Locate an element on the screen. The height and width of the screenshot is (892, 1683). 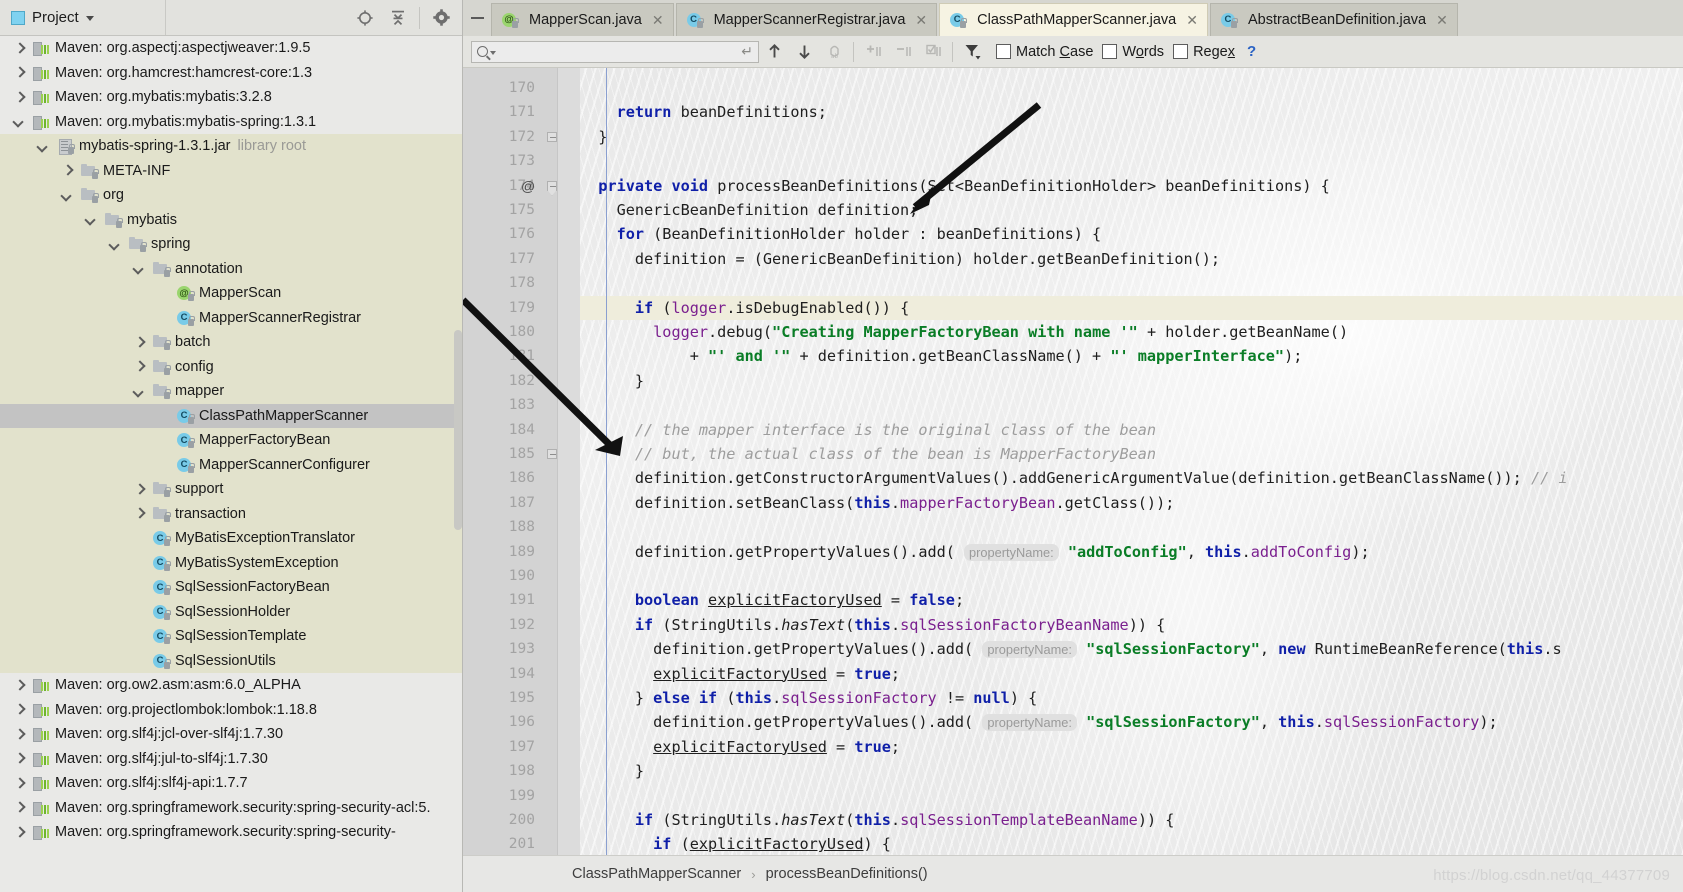
editor-tab-mapperscannerregistrar-java: MapperScannerRegistrar.java ✕ is located at coordinates (806, 19).